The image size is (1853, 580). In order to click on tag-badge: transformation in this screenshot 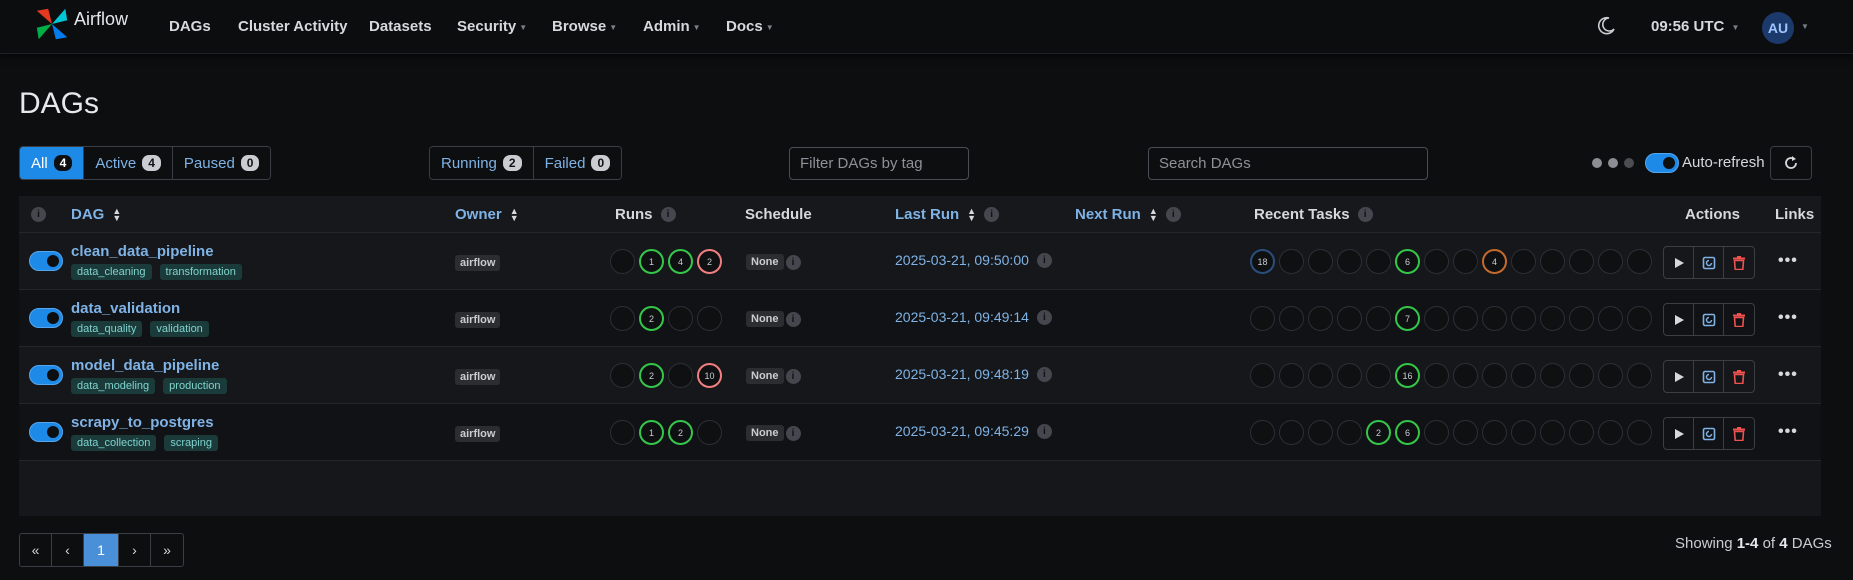, I will do `click(200, 272)`.